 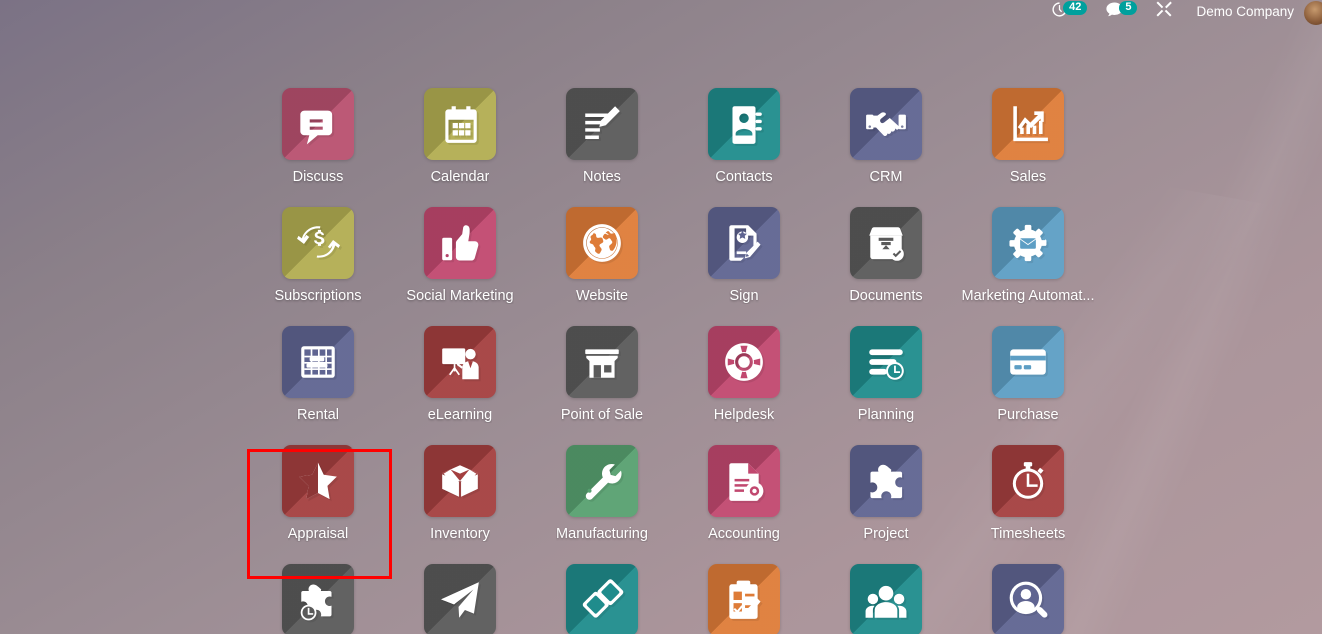 What do you see at coordinates (886, 415) in the screenshot?
I see `app-label: Planning` at bounding box center [886, 415].